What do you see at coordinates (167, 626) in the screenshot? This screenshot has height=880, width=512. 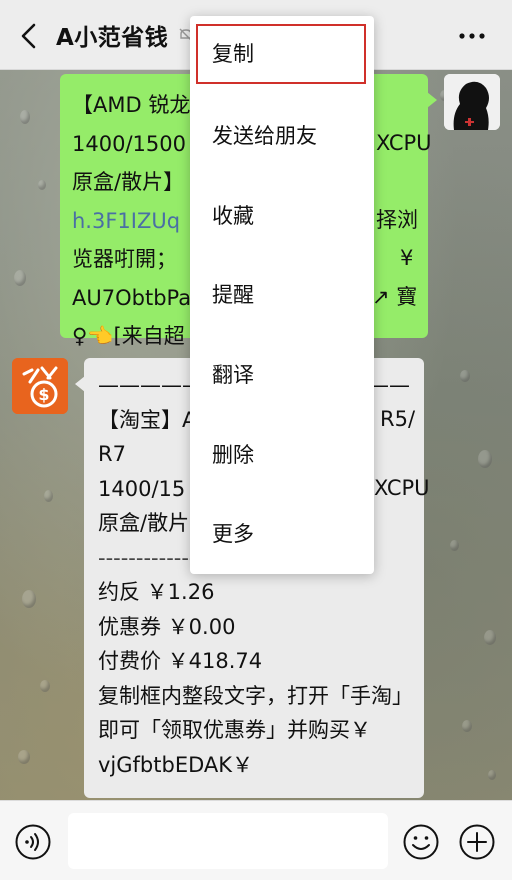 I see `message-line: 优惠券 ￥0.00` at bounding box center [167, 626].